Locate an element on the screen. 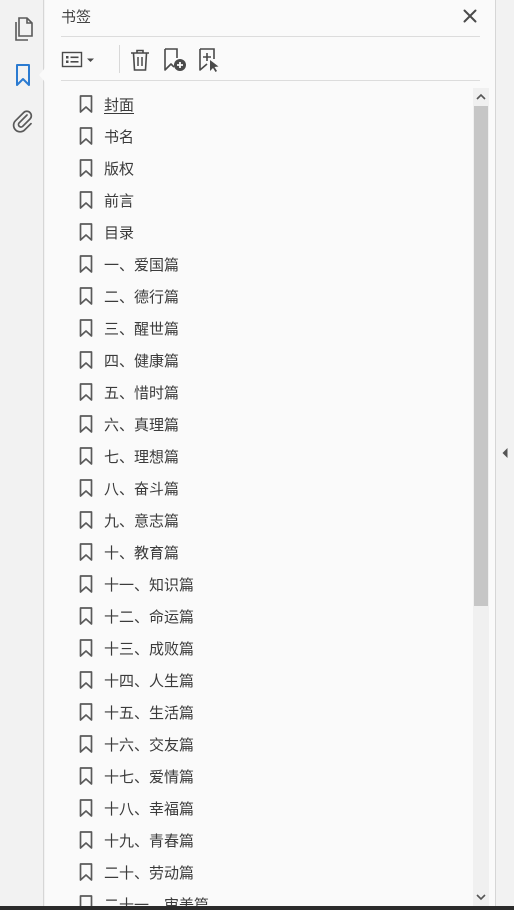 Image resolution: width=514 pixels, height=910 pixels. chevron-down-icon is located at coordinates (481, 897).